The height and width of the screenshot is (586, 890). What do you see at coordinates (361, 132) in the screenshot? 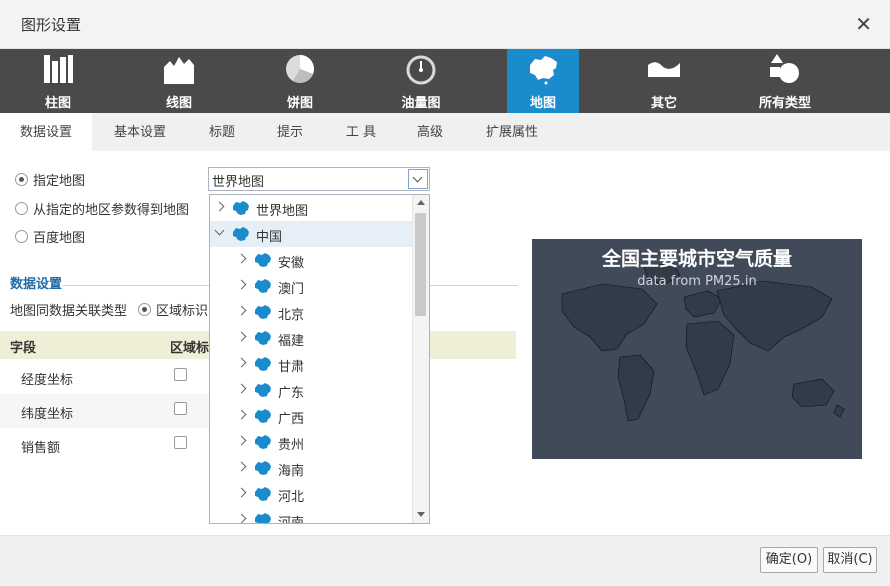
I see `tab-tools: 工 具` at bounding box center [361, 132].